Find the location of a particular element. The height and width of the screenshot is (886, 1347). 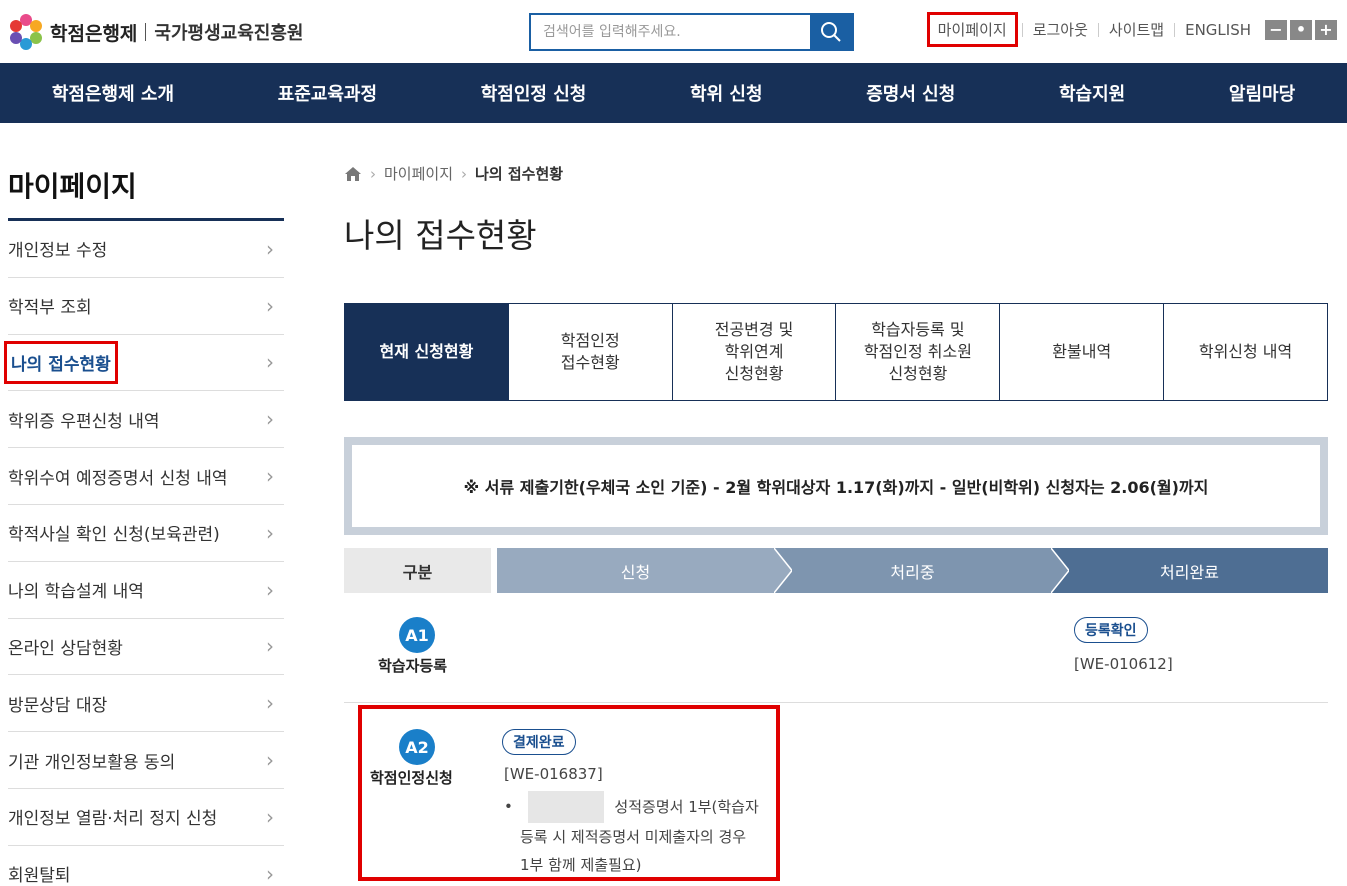

sidebar-item-expected-degree-cert: 학위수여 예정증명서 신청 내역 › is located at coordinates (146, 476).